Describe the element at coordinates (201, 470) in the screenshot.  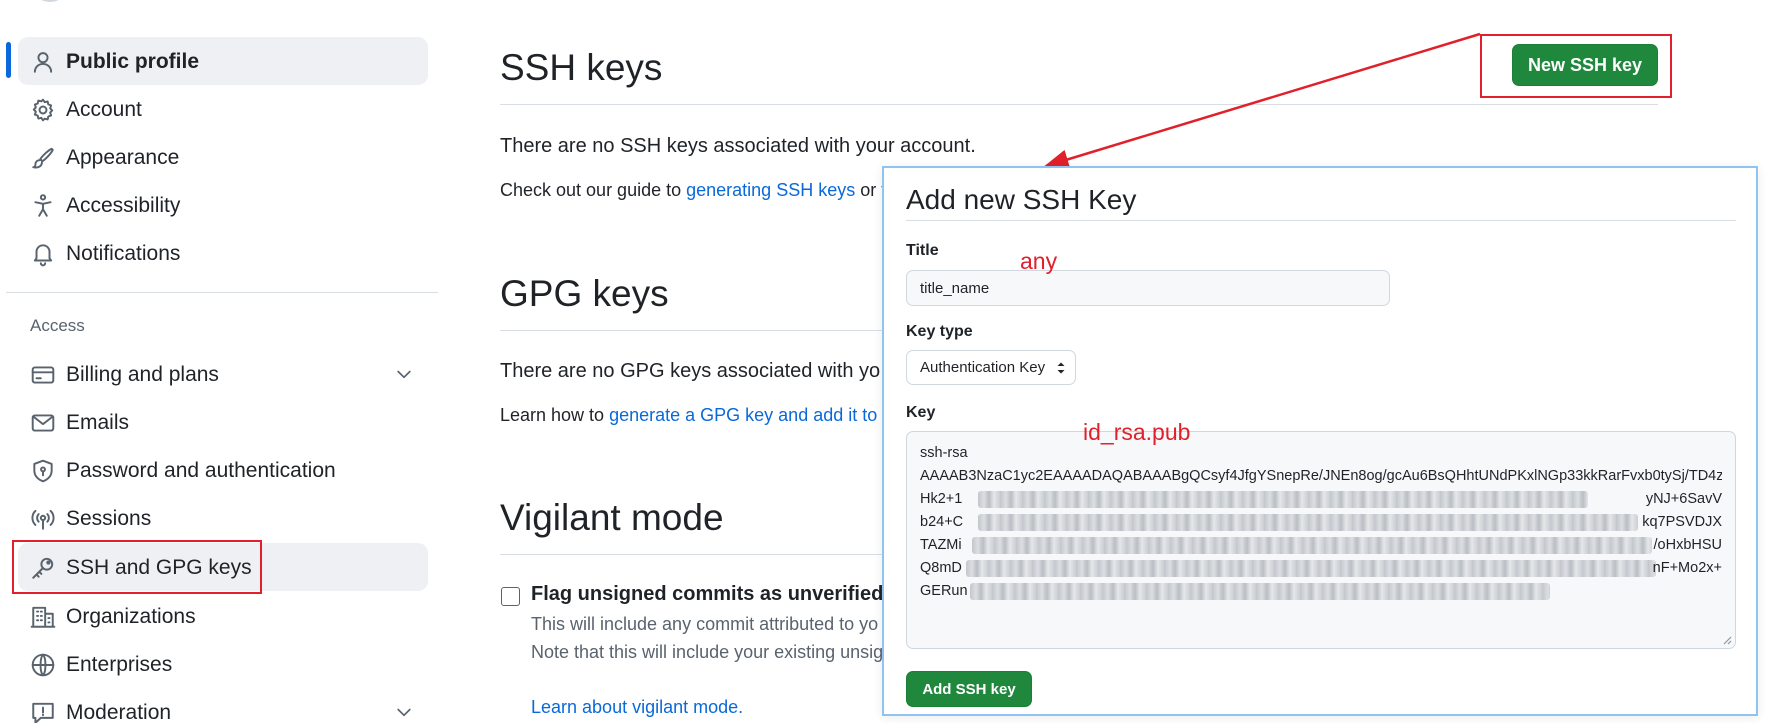
I see `sidebar-item-label: Password and authentication` at that location.